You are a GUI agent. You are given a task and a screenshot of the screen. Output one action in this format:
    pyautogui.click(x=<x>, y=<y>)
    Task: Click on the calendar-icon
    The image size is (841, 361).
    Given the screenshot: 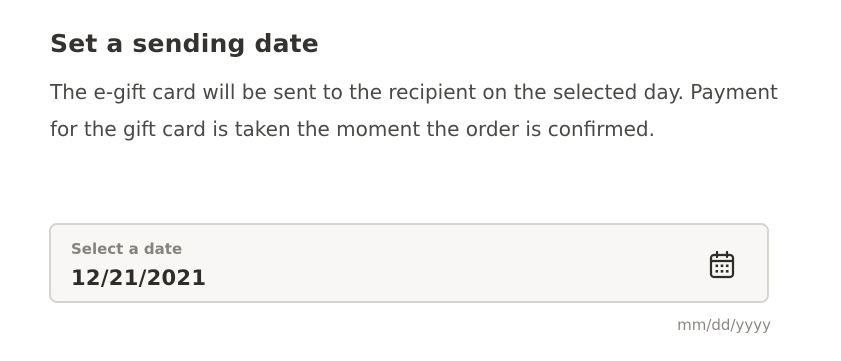 What is the action you would take?
    pyautogui.click(x=722, y=265)
    